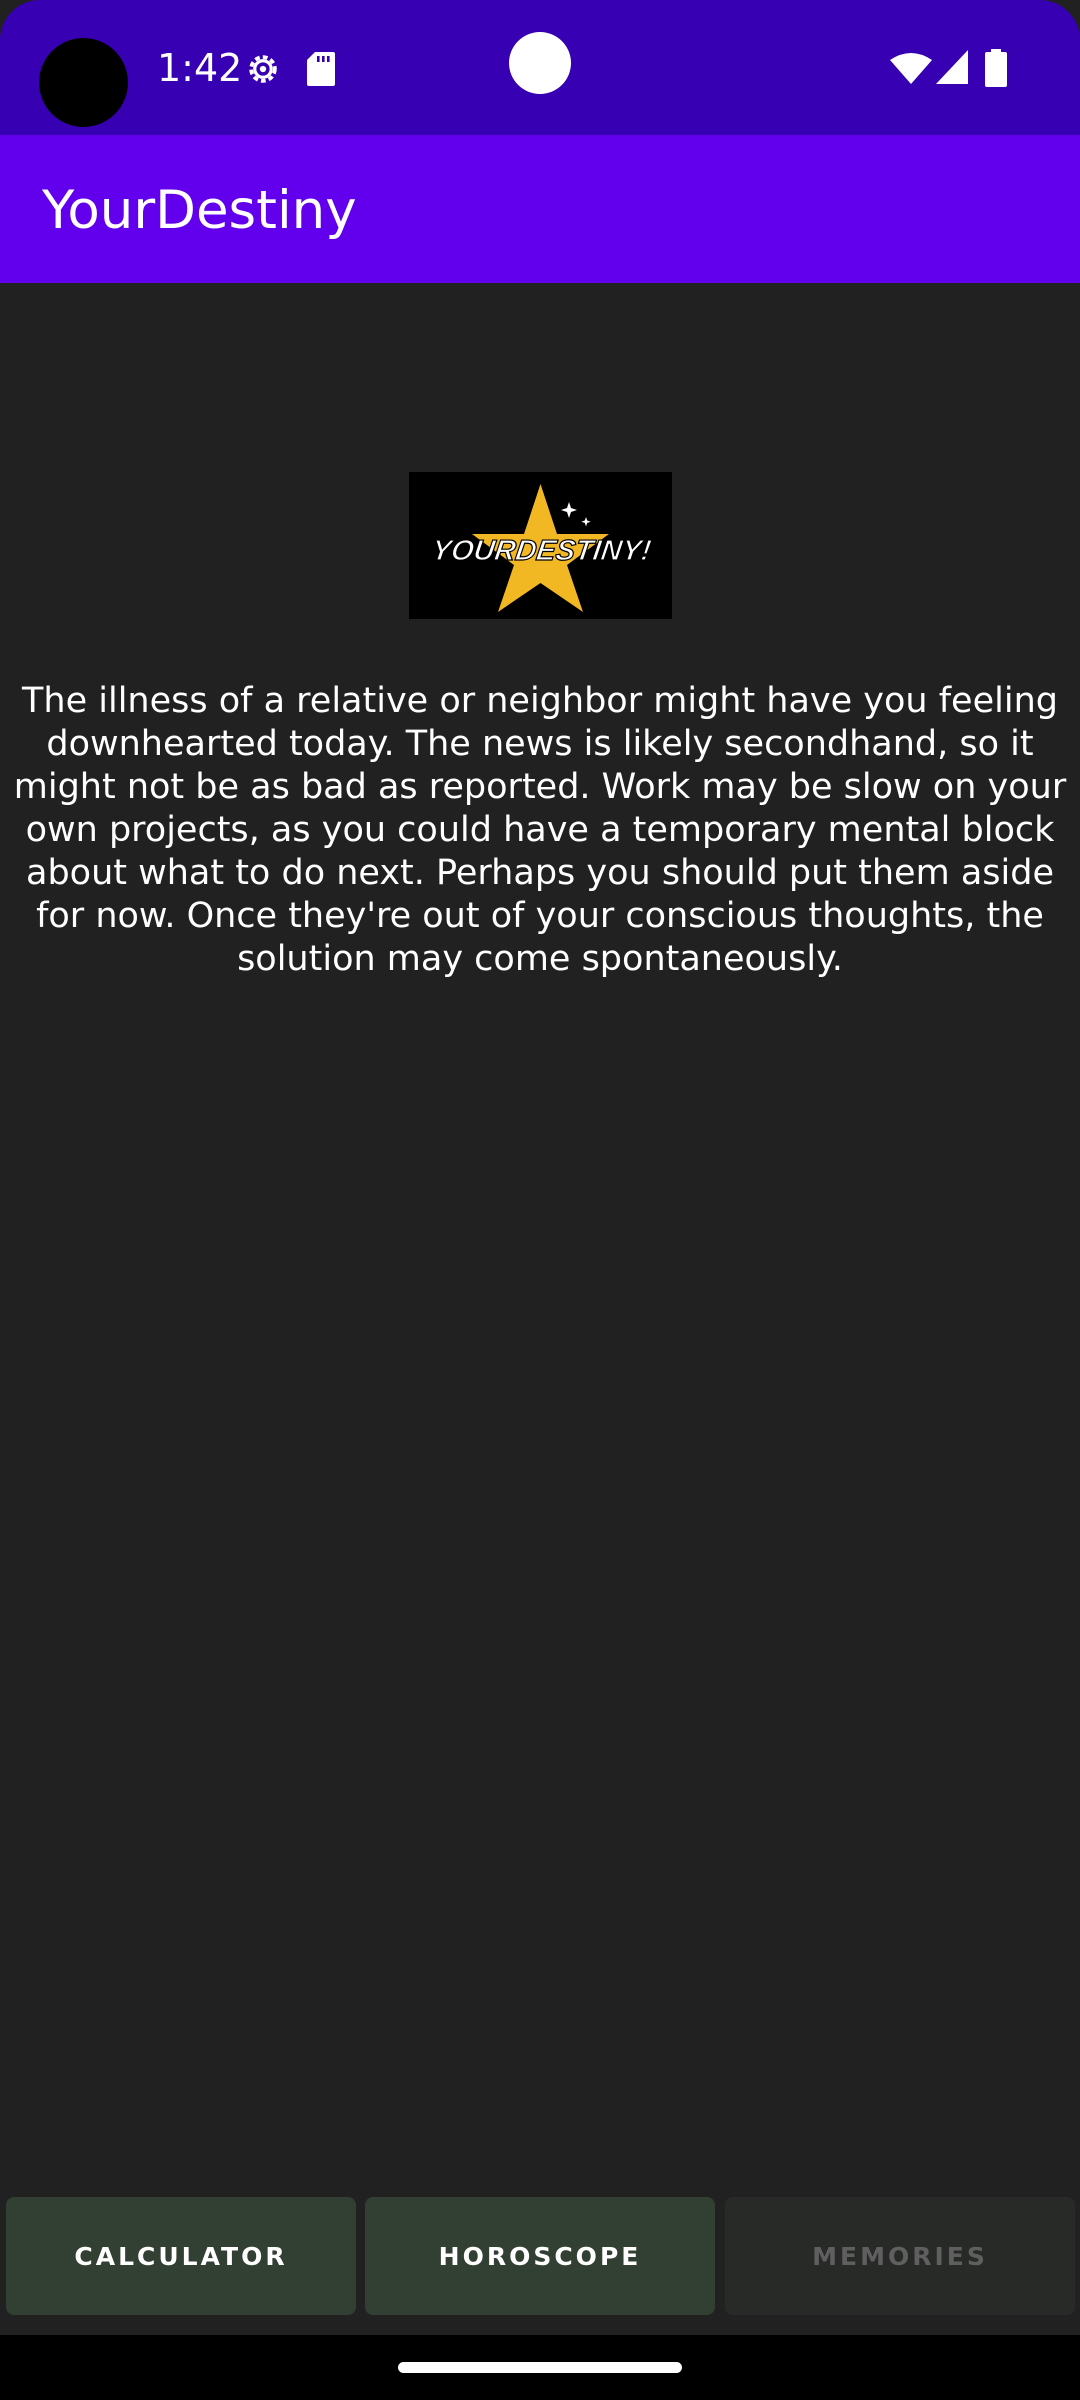 The image size is (1080, 2400). I want to click on camera-cutout, so click(83, 82).